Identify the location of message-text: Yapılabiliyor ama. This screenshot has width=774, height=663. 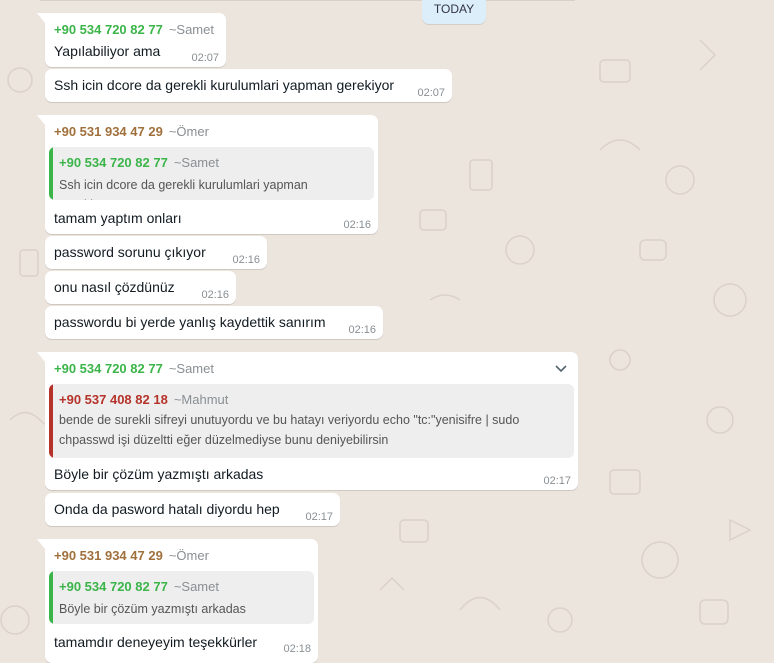
(107, 51).